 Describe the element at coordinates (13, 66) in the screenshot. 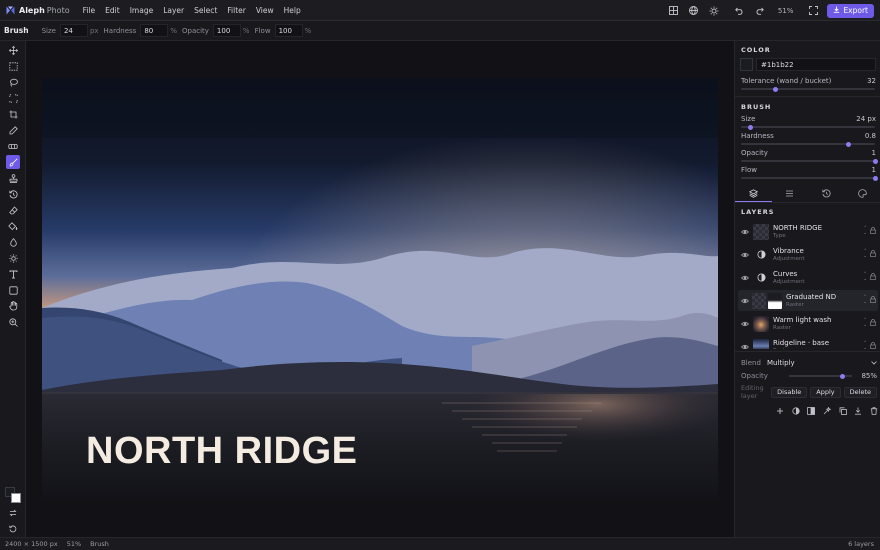

I see `marquee-icon` at that location.